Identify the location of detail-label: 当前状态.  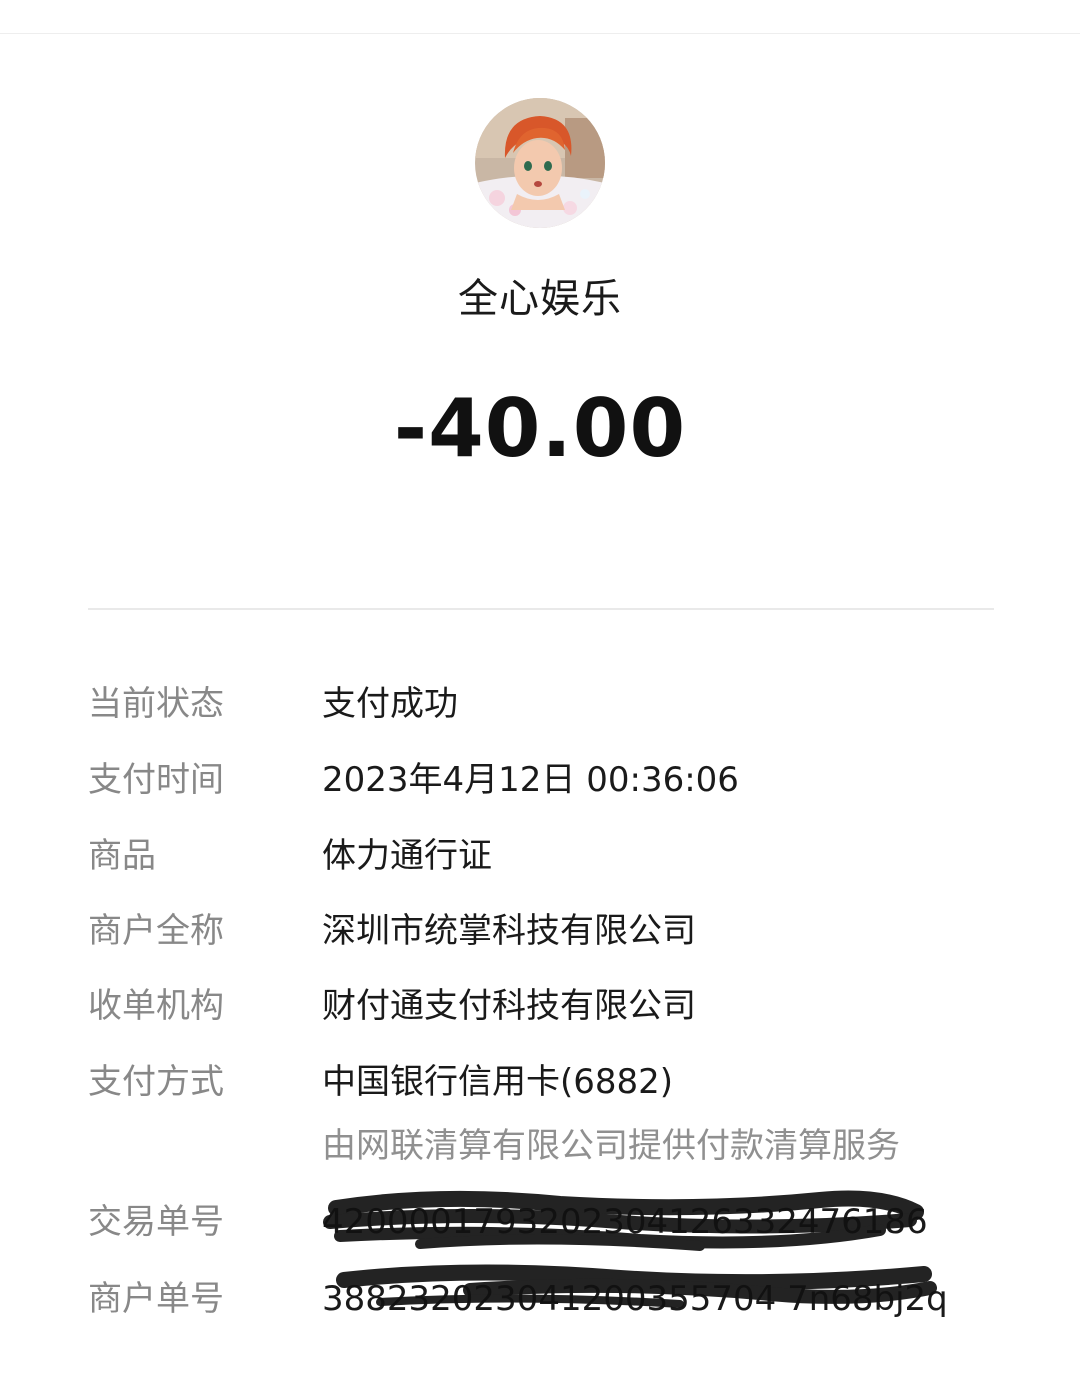
(156, 704).